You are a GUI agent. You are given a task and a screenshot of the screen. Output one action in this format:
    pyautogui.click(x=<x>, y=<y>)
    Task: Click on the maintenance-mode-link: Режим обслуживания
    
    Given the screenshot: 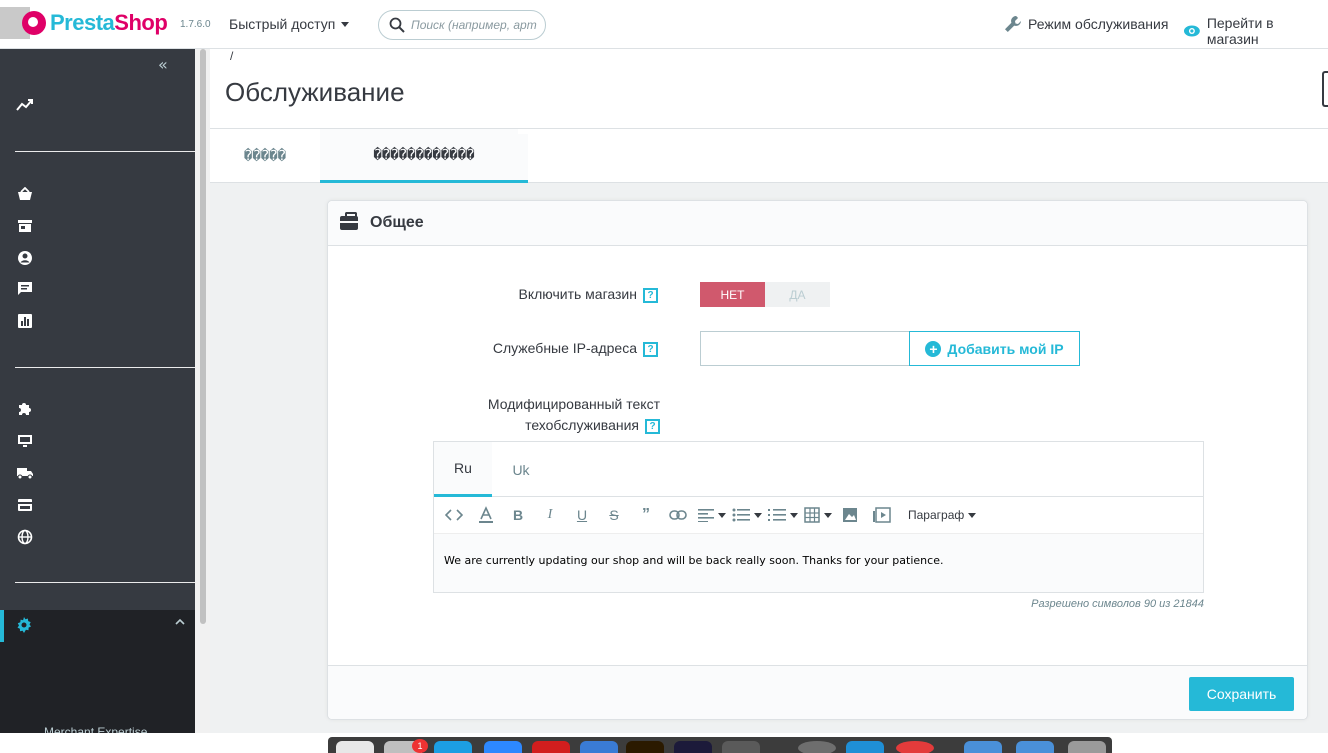 What is the action you would take?
    pyautogui.click(x=1086, y=24)
    